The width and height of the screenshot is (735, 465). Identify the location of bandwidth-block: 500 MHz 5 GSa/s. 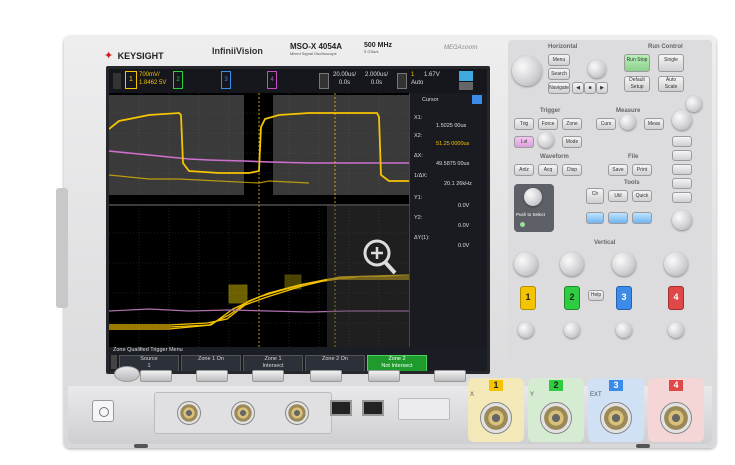
(378, 48).